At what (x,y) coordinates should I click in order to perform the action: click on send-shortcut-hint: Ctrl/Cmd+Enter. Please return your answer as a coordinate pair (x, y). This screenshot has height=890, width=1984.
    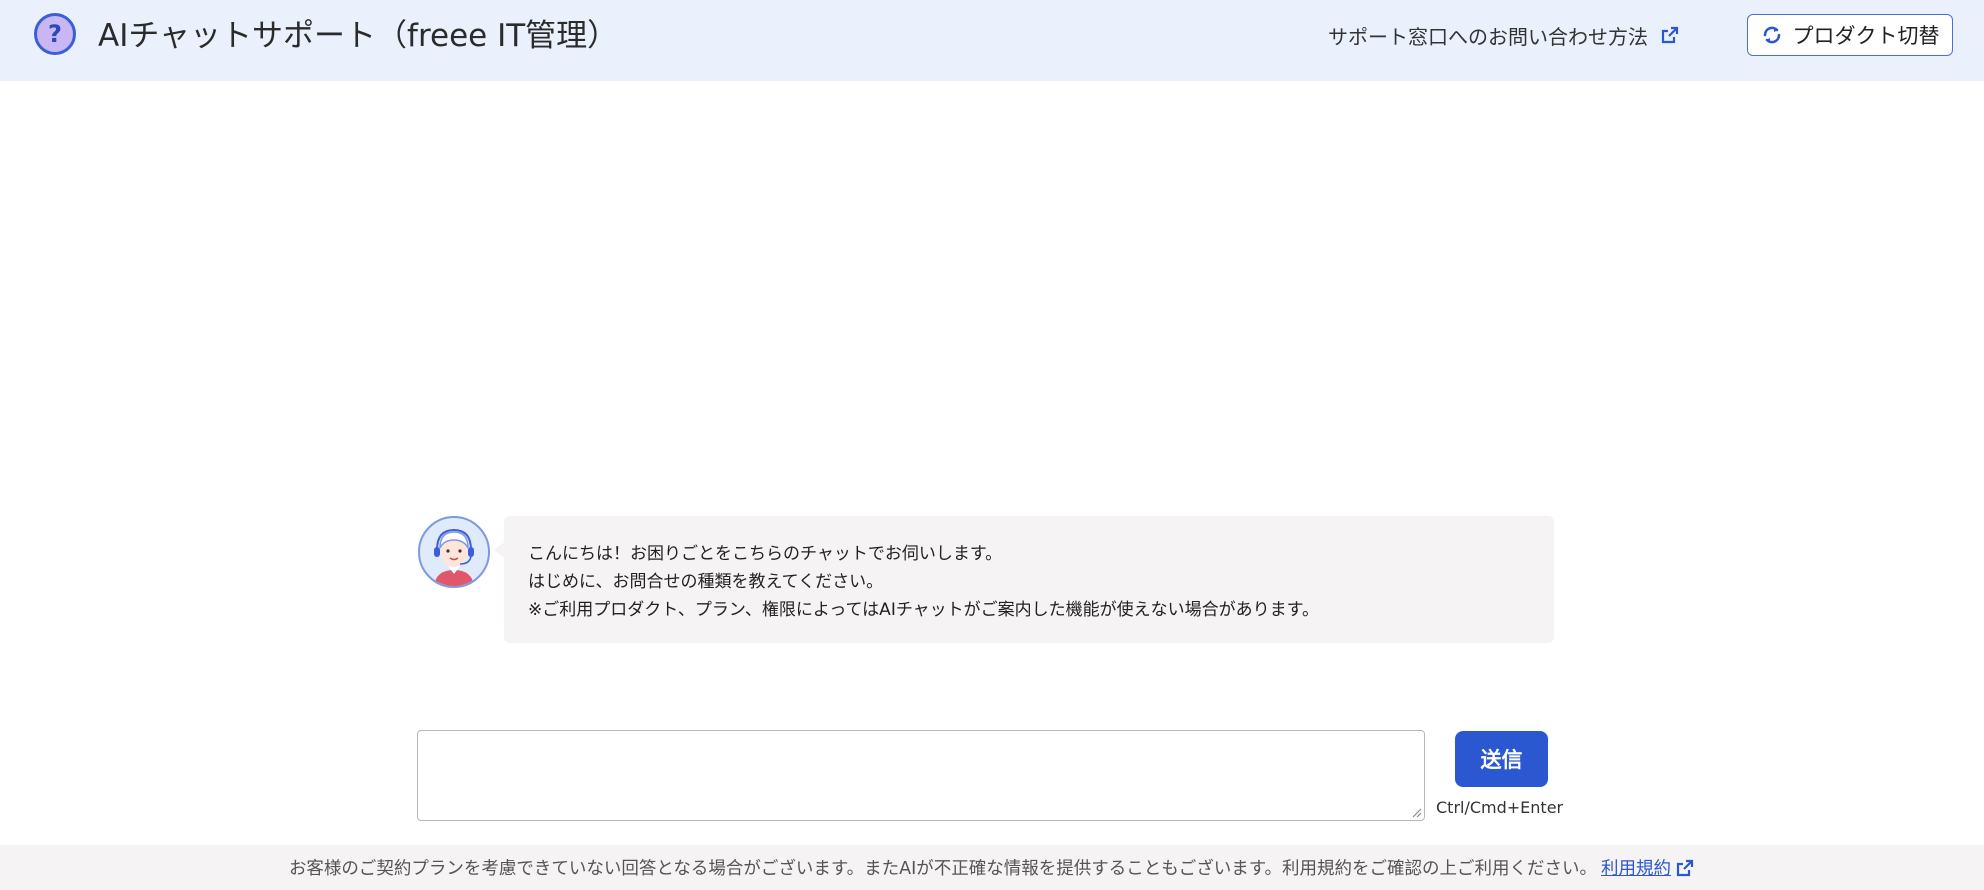
    Looking at the image, I should click on (1500, 807).